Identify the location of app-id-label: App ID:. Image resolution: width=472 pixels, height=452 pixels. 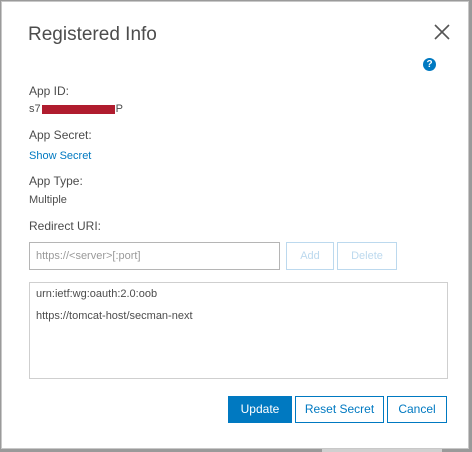
(49, 91).